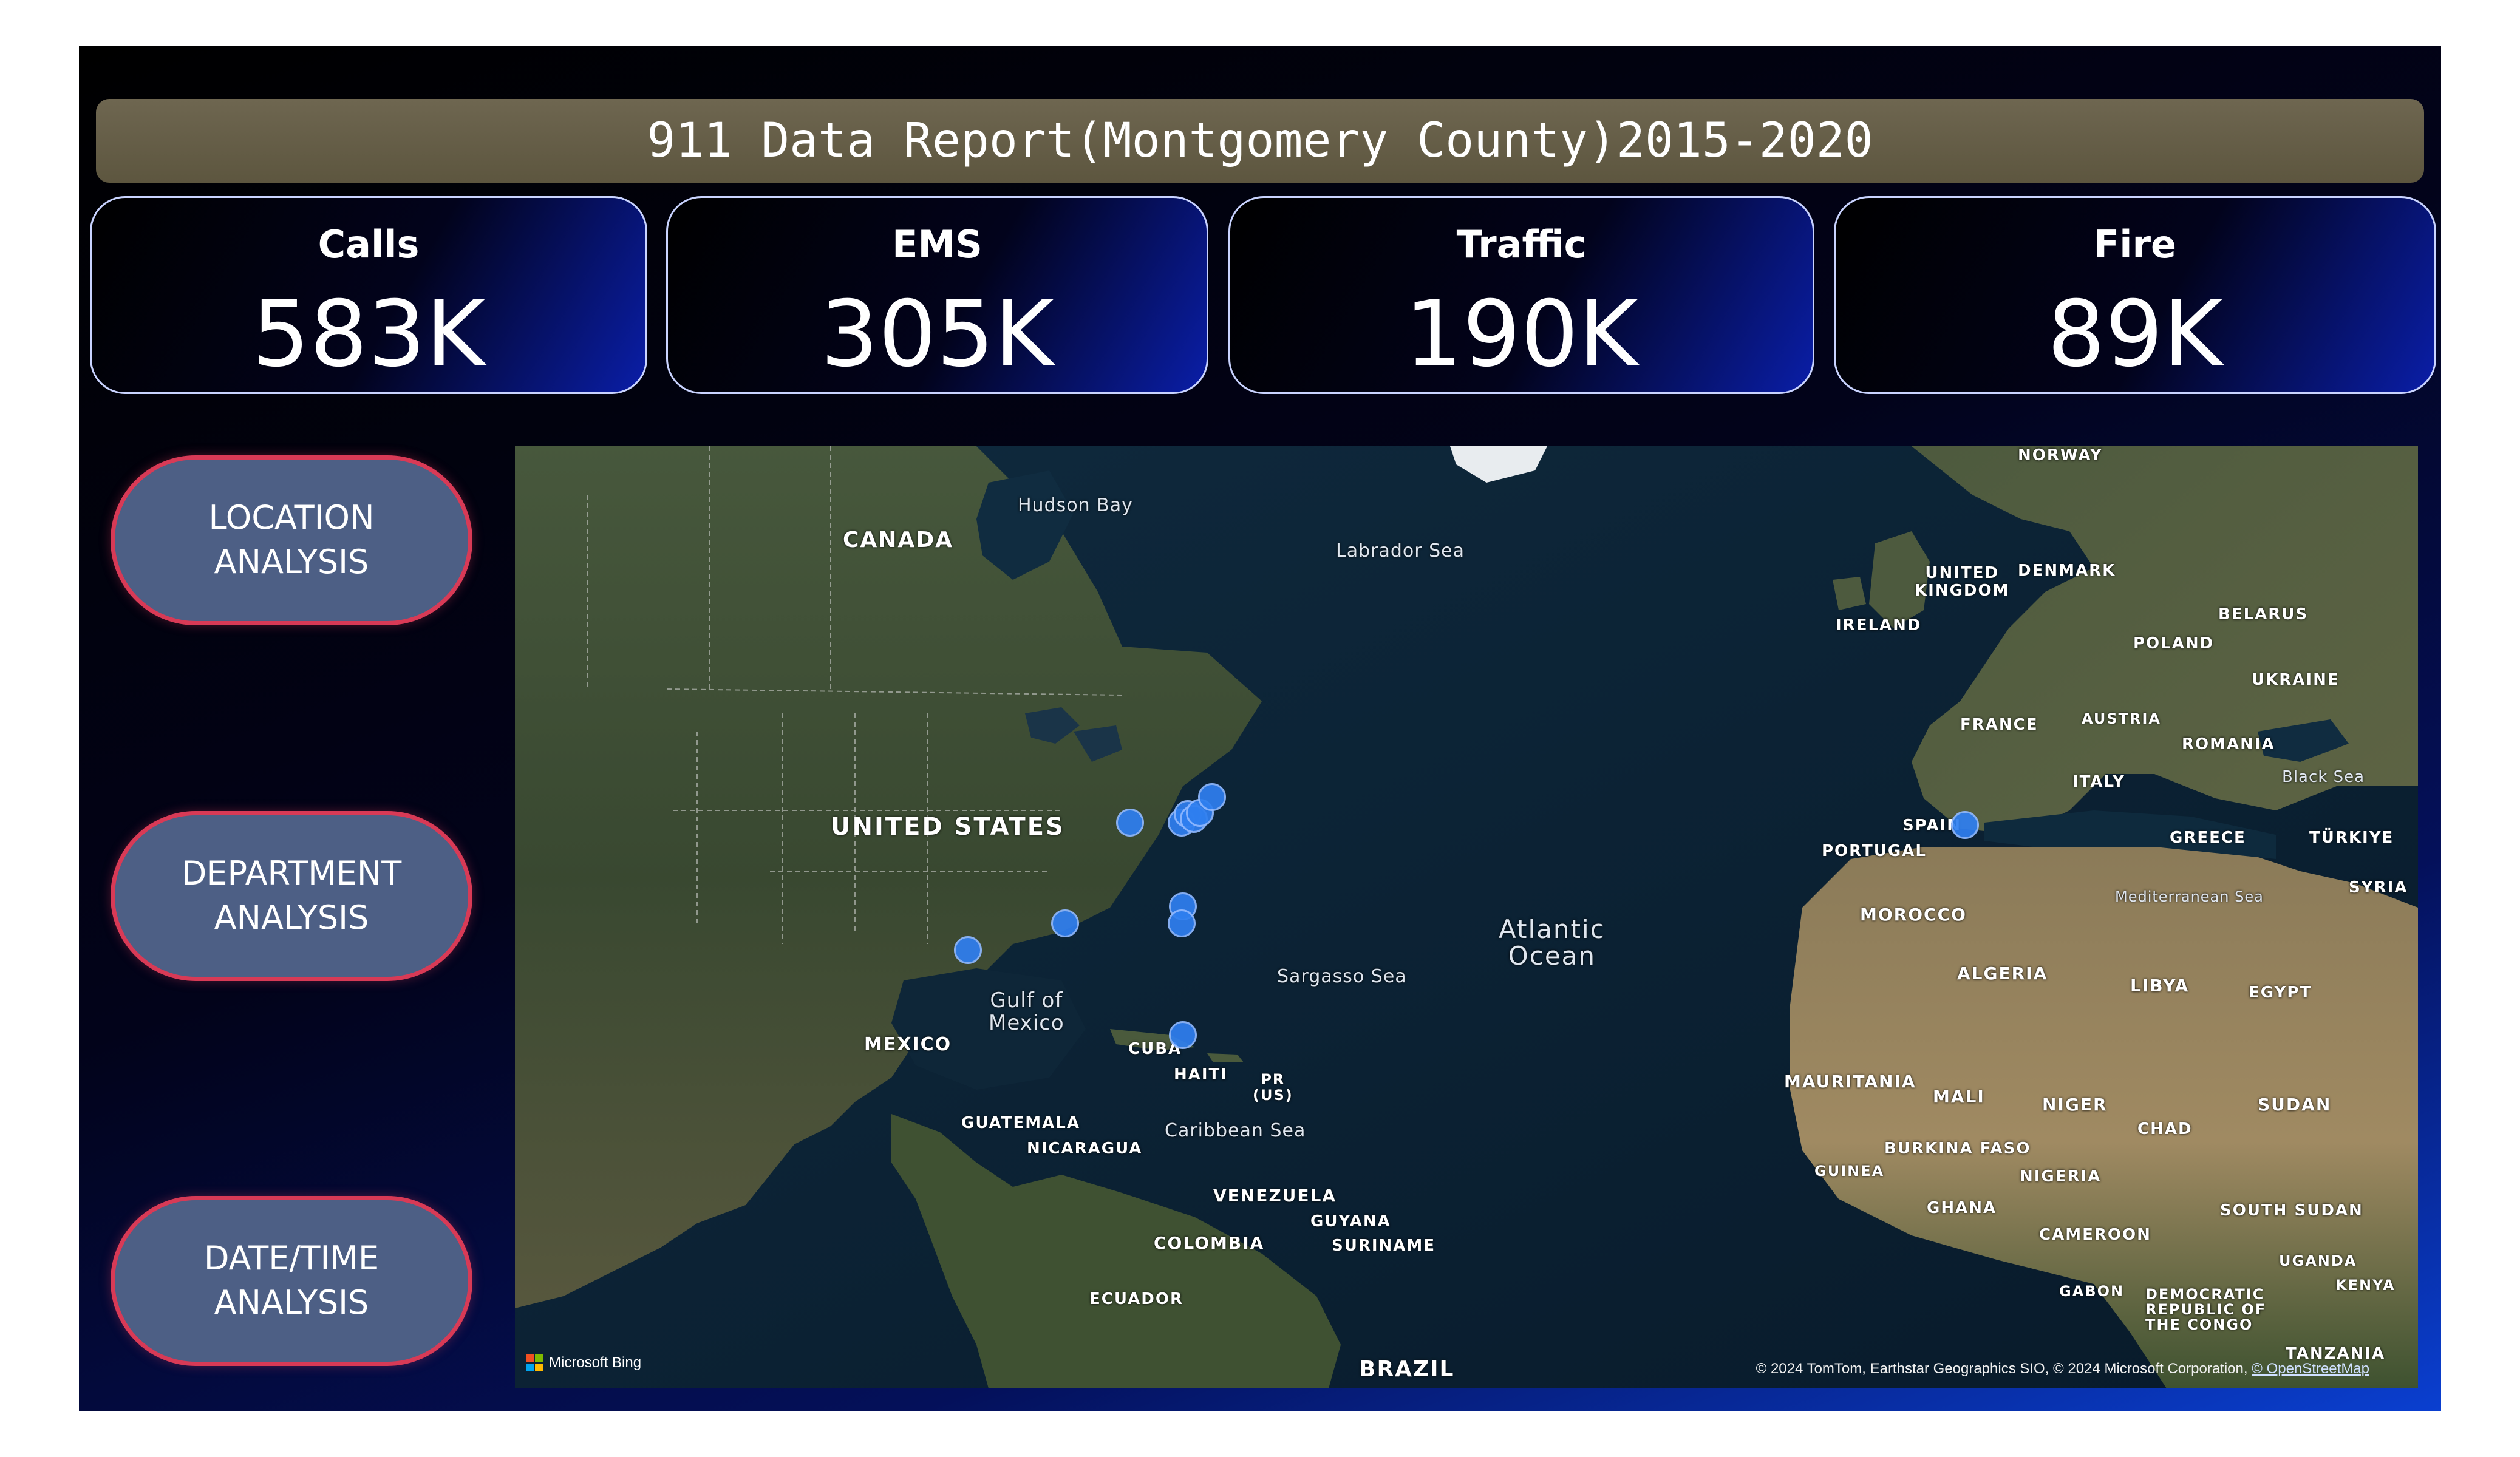 This screenshot has width=2520, height=1457. I want to click on map-label-algeria: ALGERIA, so click(2002, 973).